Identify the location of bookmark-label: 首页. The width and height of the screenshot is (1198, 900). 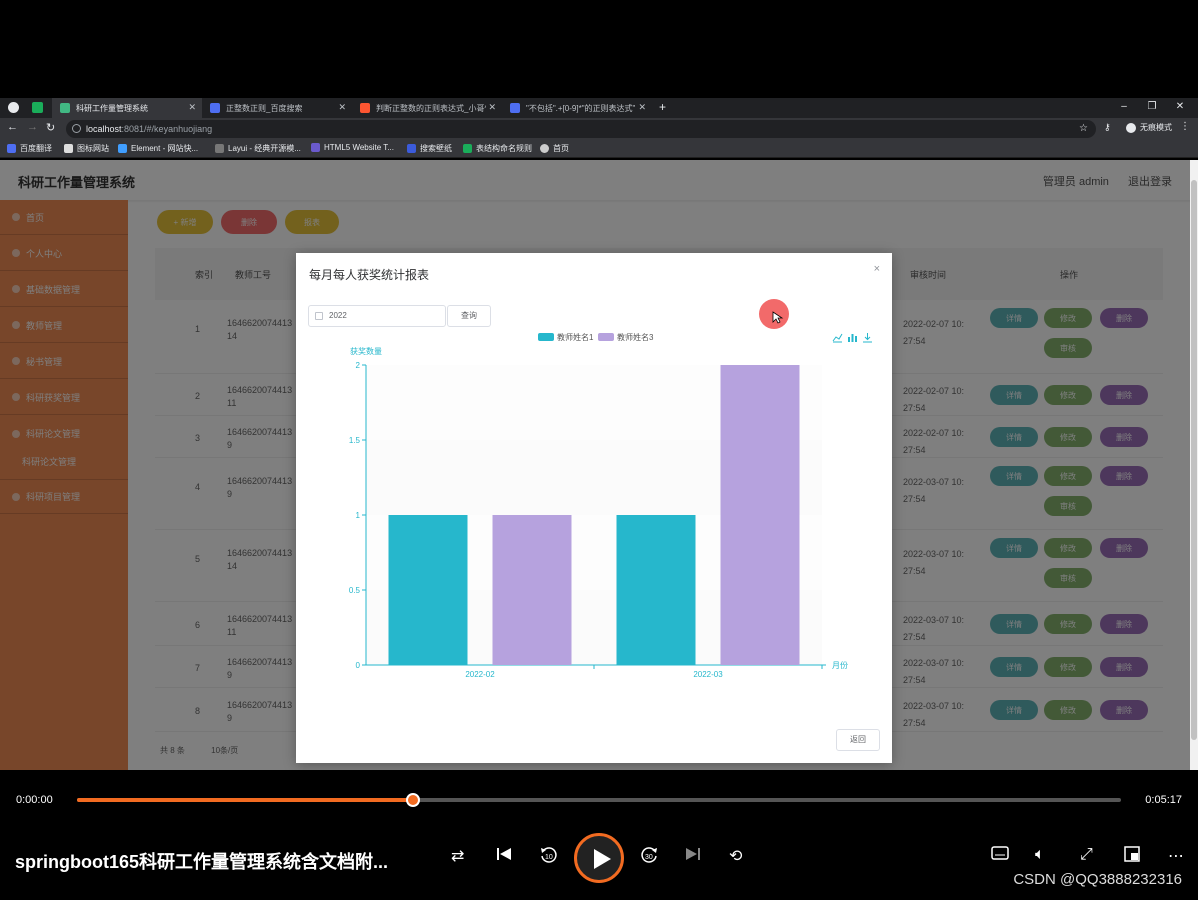
(561, 148).